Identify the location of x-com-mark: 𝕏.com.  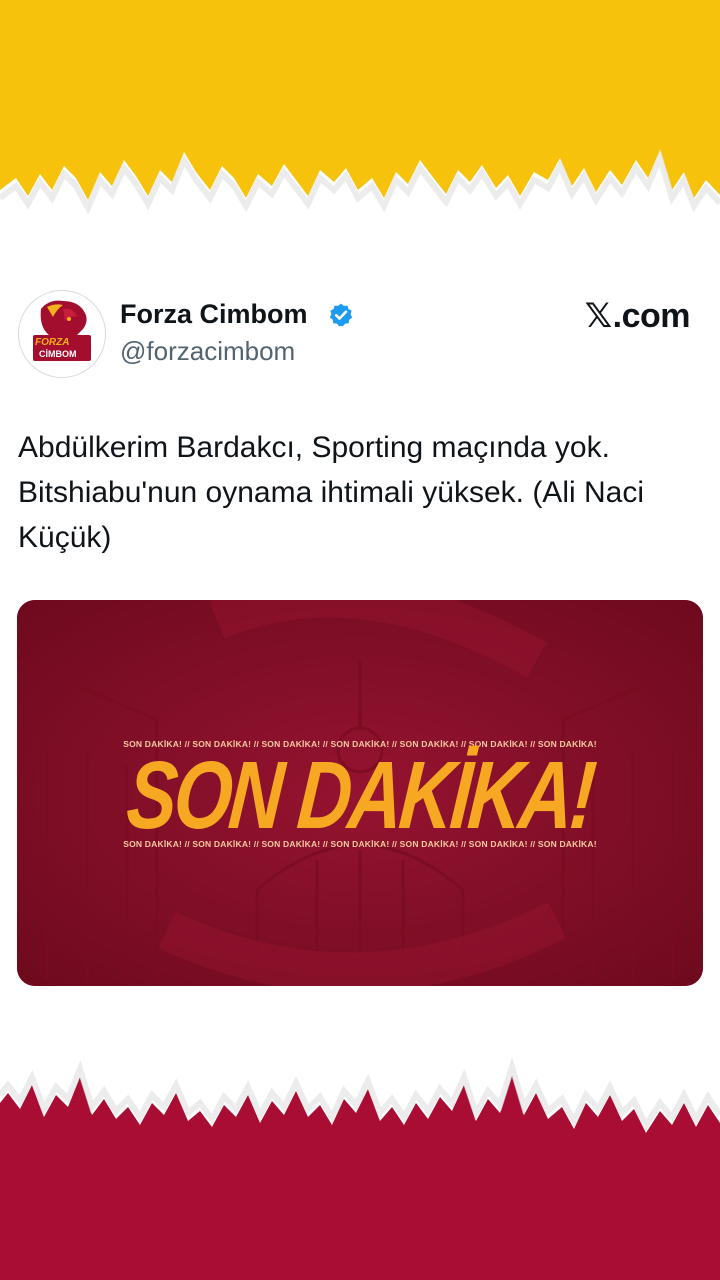
(637, 316).